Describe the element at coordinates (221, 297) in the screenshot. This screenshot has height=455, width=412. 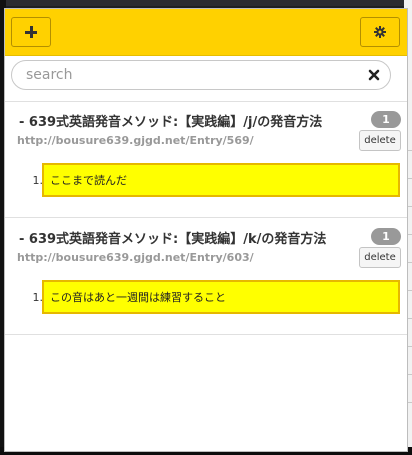
I see `note-text: この音はあと一週間は練習すること` at that location.